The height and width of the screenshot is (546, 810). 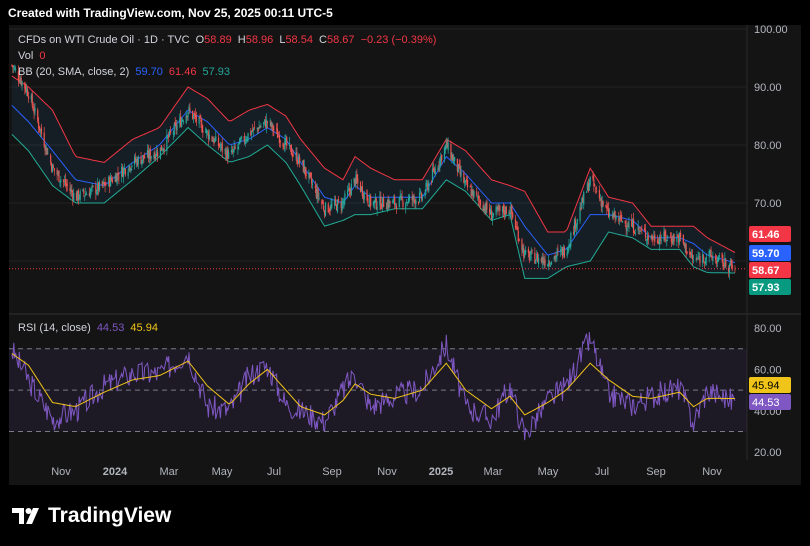 I want to click on rsi-axis-tick: 20.00, so click(x=768, y=453).